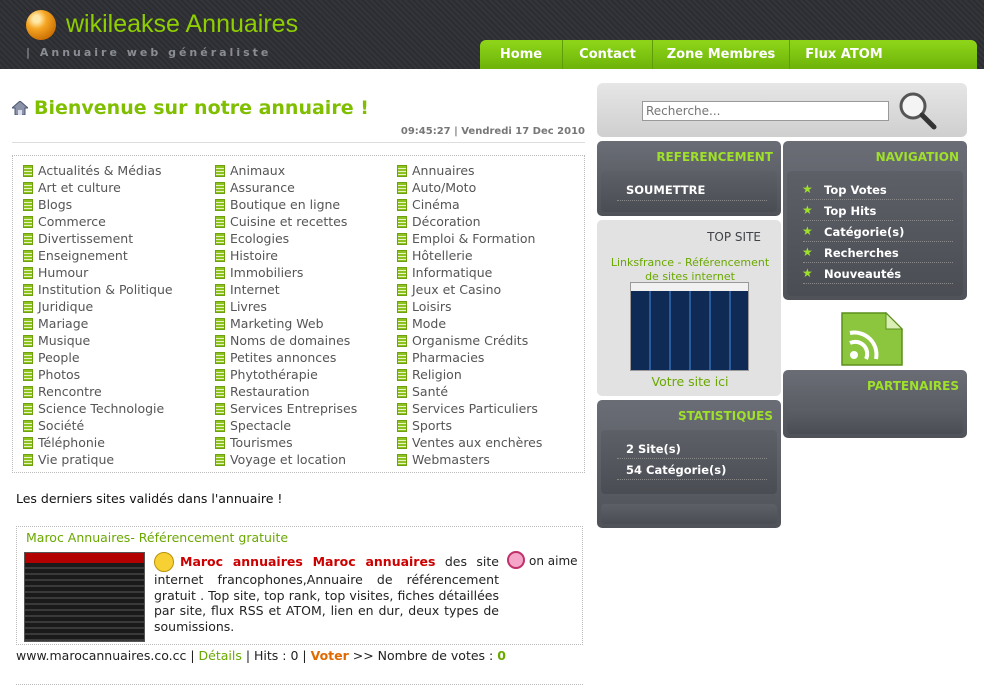 The height and width of the screenshot is (688, 984). Describe the element at coordinates (469, 289) in the screenshot. I see `category-link: Jeux et Casino` at that location.